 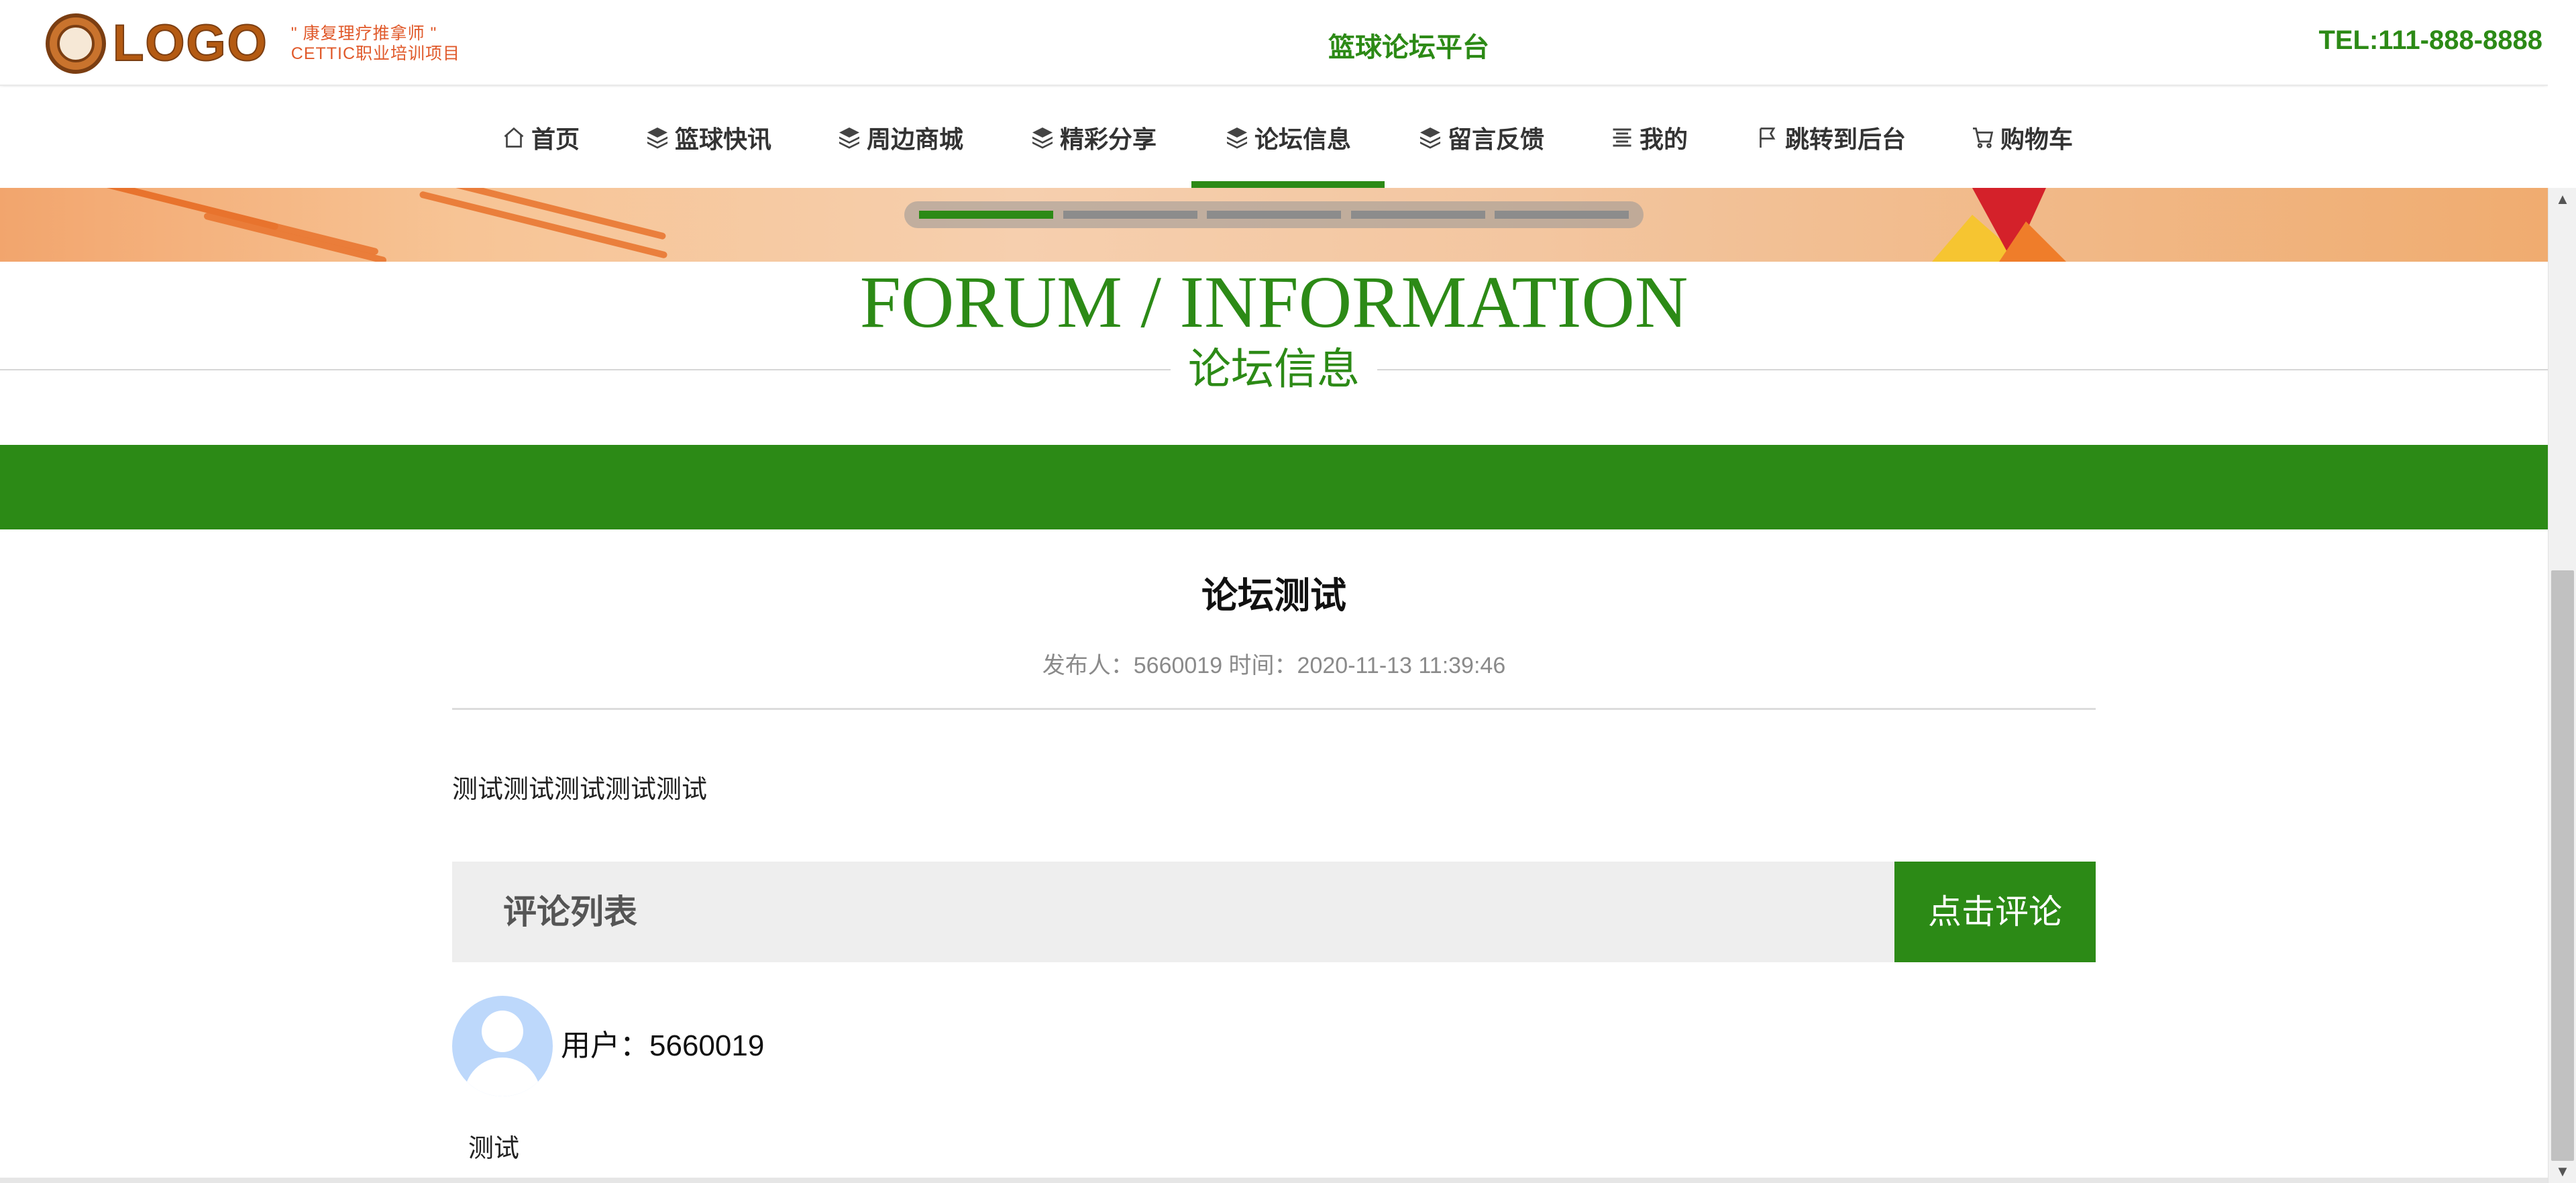 I want to click on banner-carousel, so click(x=1274, y=225).